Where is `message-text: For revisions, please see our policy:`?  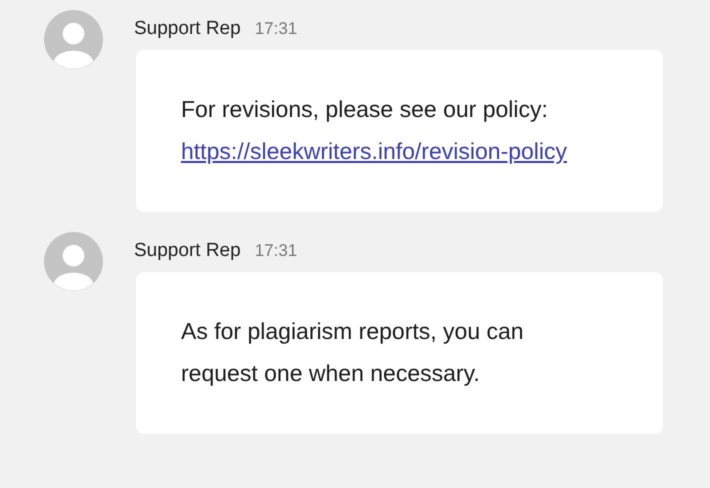 message-text: For revisions, please see our policy: is located at coordinates (365, 109).